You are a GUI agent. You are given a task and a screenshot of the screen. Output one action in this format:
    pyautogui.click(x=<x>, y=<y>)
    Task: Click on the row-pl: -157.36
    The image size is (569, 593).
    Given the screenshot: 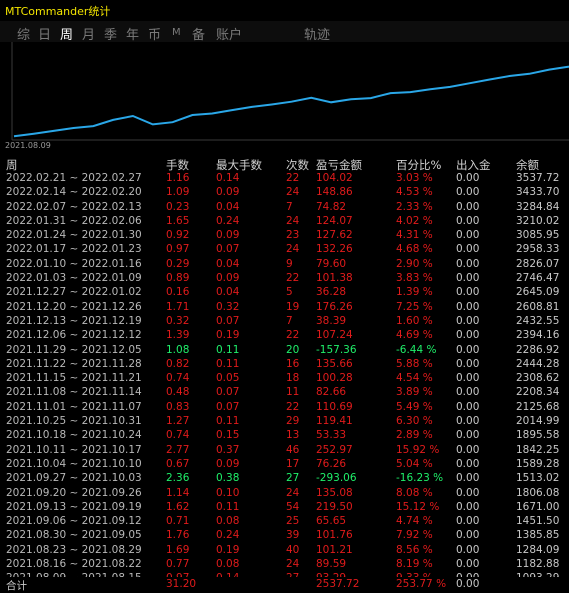 What is the action you would take?
    pyautogui.click(x=336, y=349)
    